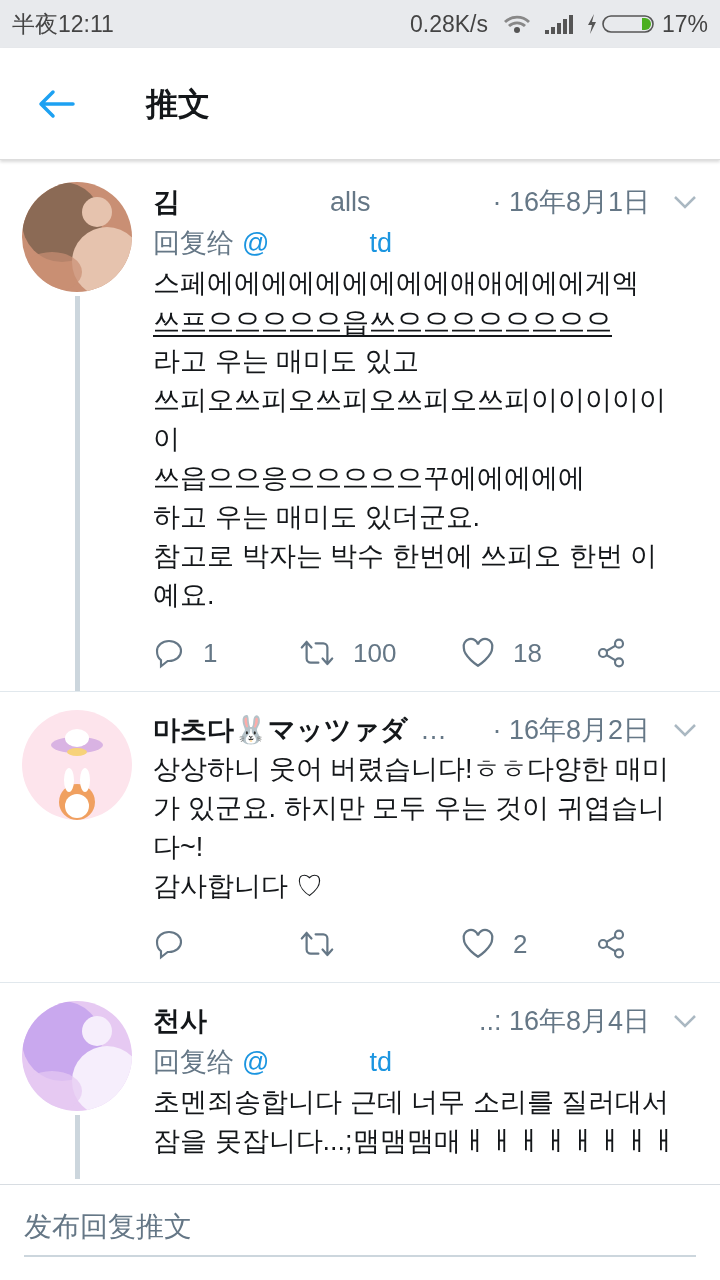 The image size is (720, 1280). What do you see at coordinates (396, 283) in the screenshot?
I see `tweet-text-line: 스페에에에에에에에에에애애에에에게엑` at bounding box center [396, 283].